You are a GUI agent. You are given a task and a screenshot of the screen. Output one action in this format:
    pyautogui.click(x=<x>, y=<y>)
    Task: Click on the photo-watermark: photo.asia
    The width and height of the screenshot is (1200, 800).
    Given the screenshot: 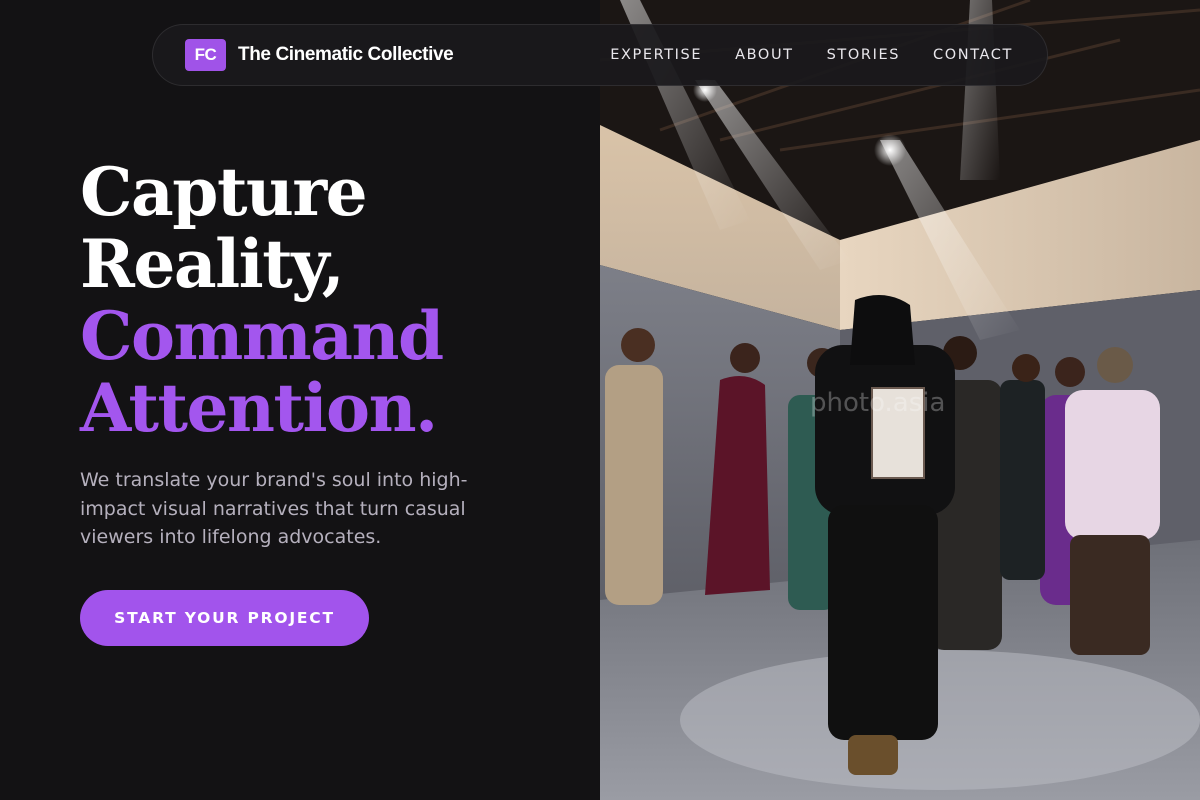 What is the action you would take?
    pyautogui.click(x=878, y=403)
    